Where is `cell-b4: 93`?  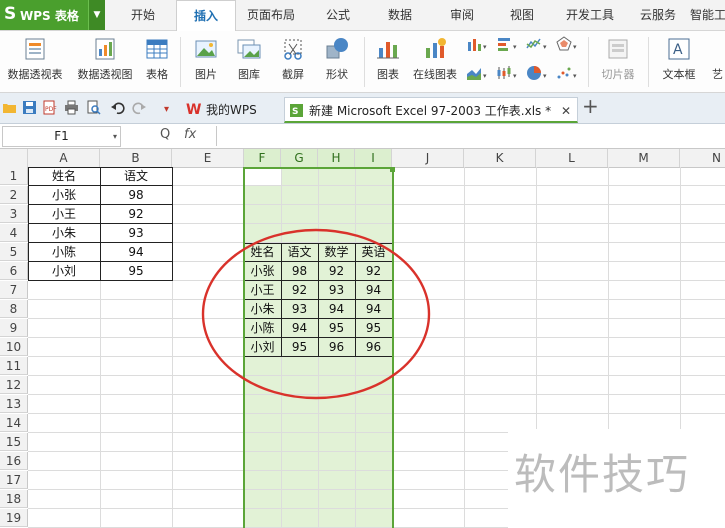
cell-b4: 93 is located at coordinates (136, 233).